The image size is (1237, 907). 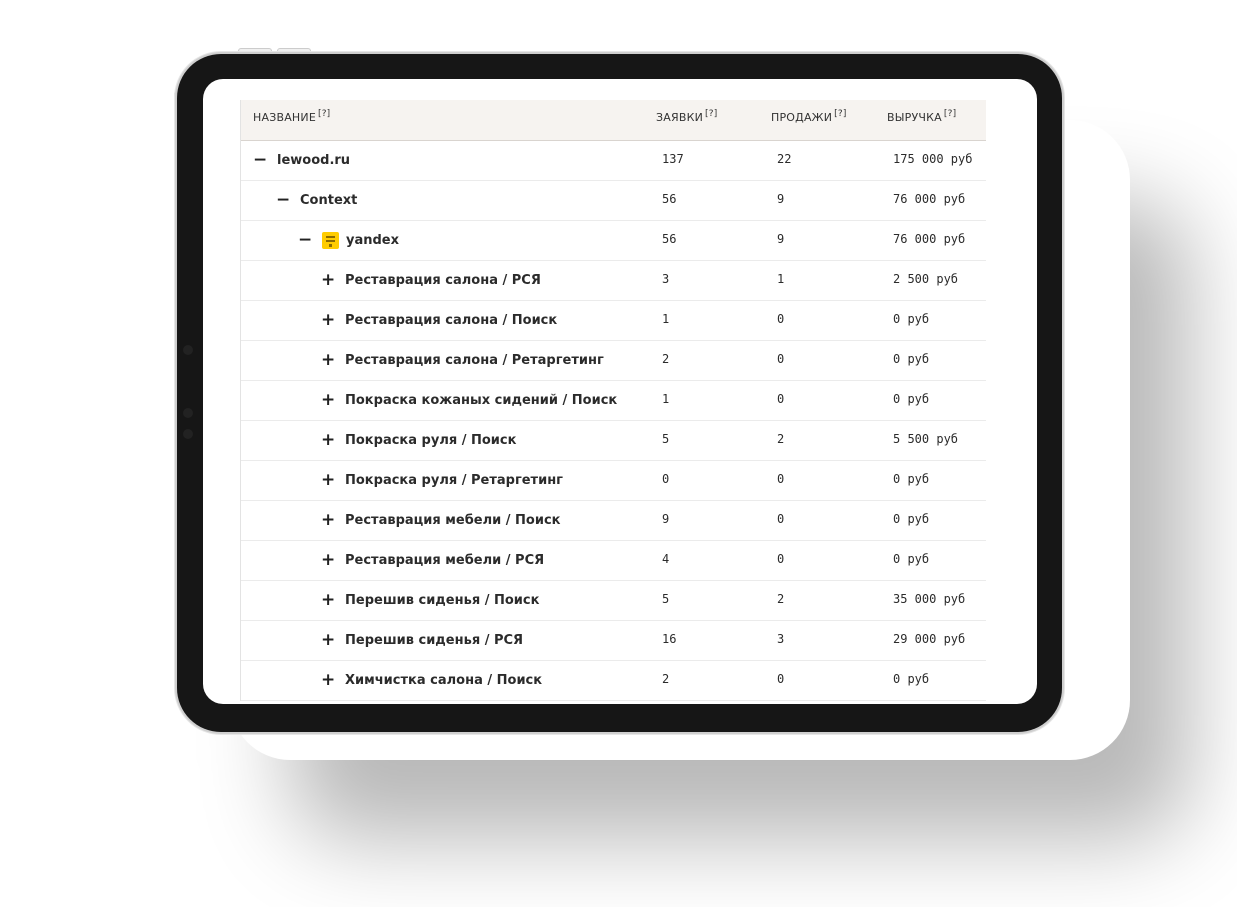 What do you see at coordinates (686, 116) in the screenshot?
I see `column-header-leads: ЗАЯВКИ [?]` at bounding box center [686, 116].